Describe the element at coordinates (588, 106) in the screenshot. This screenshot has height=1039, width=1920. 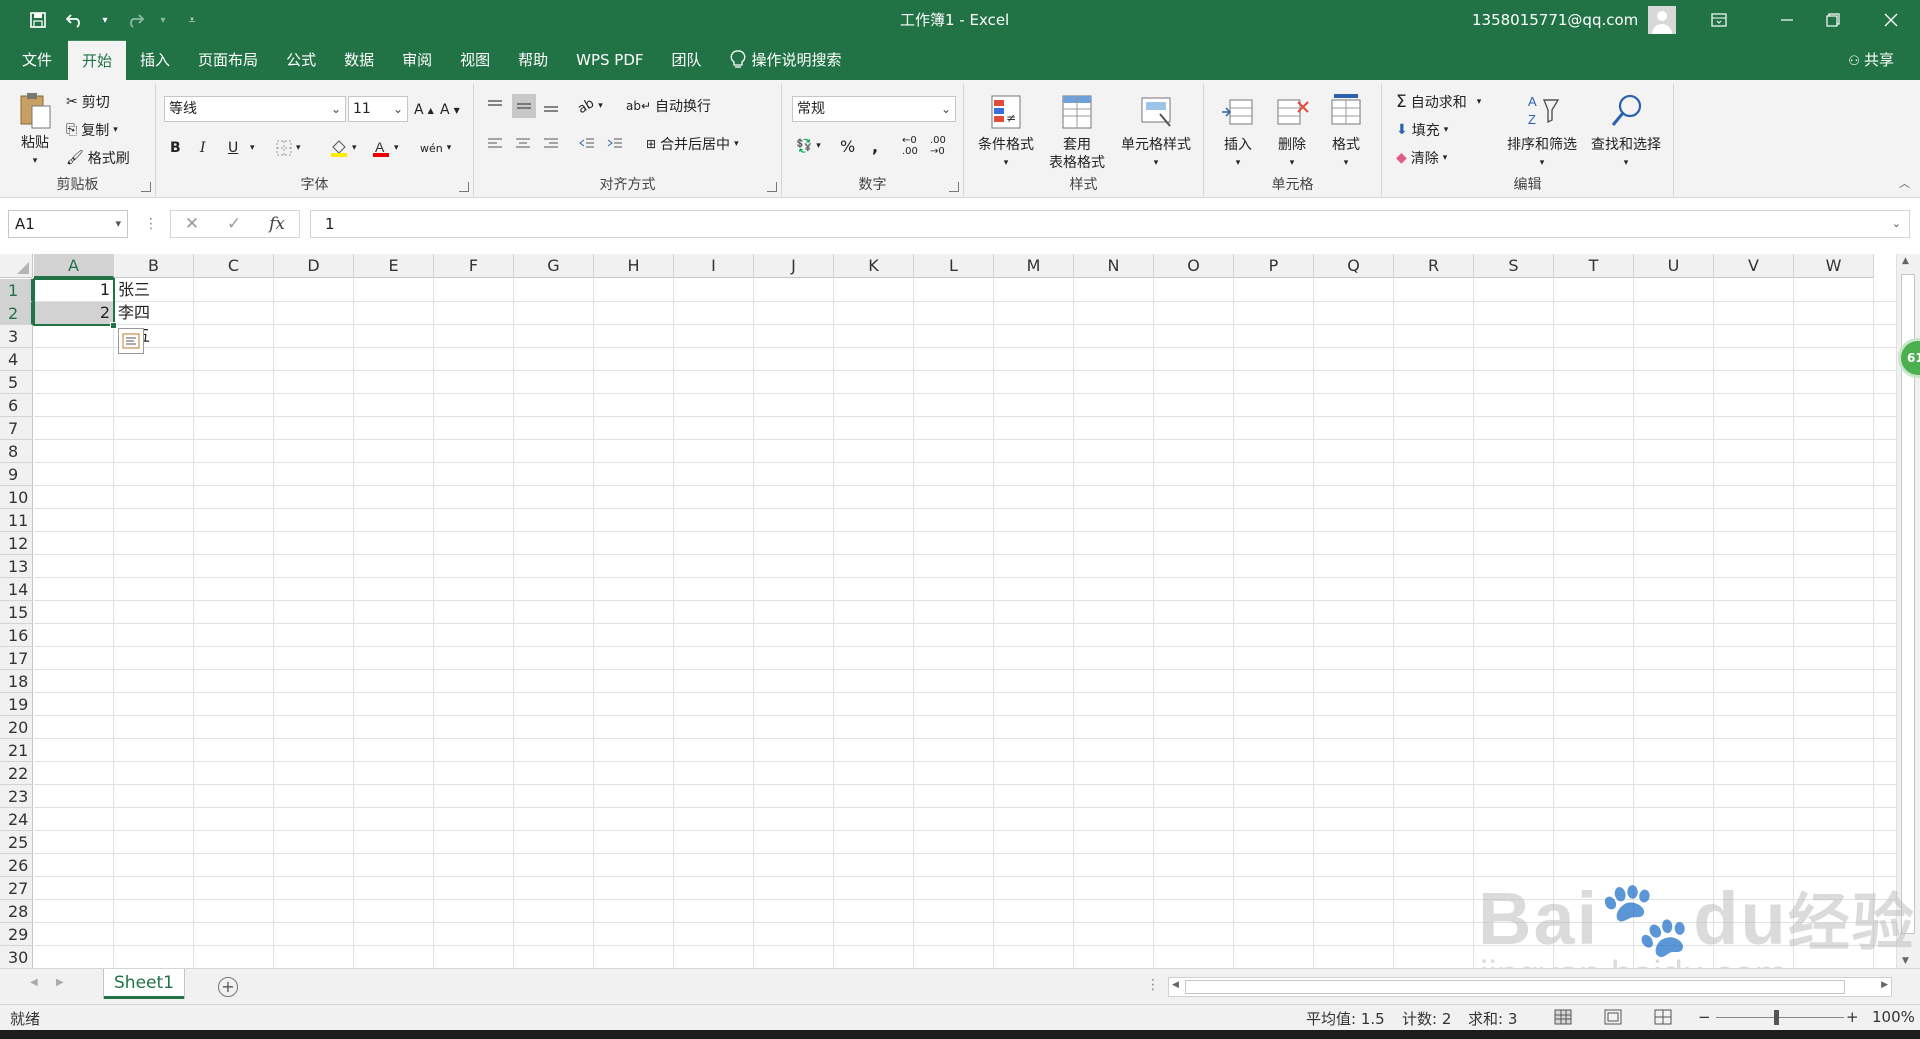
I see `orientation-icon: ab ▾` at that location.